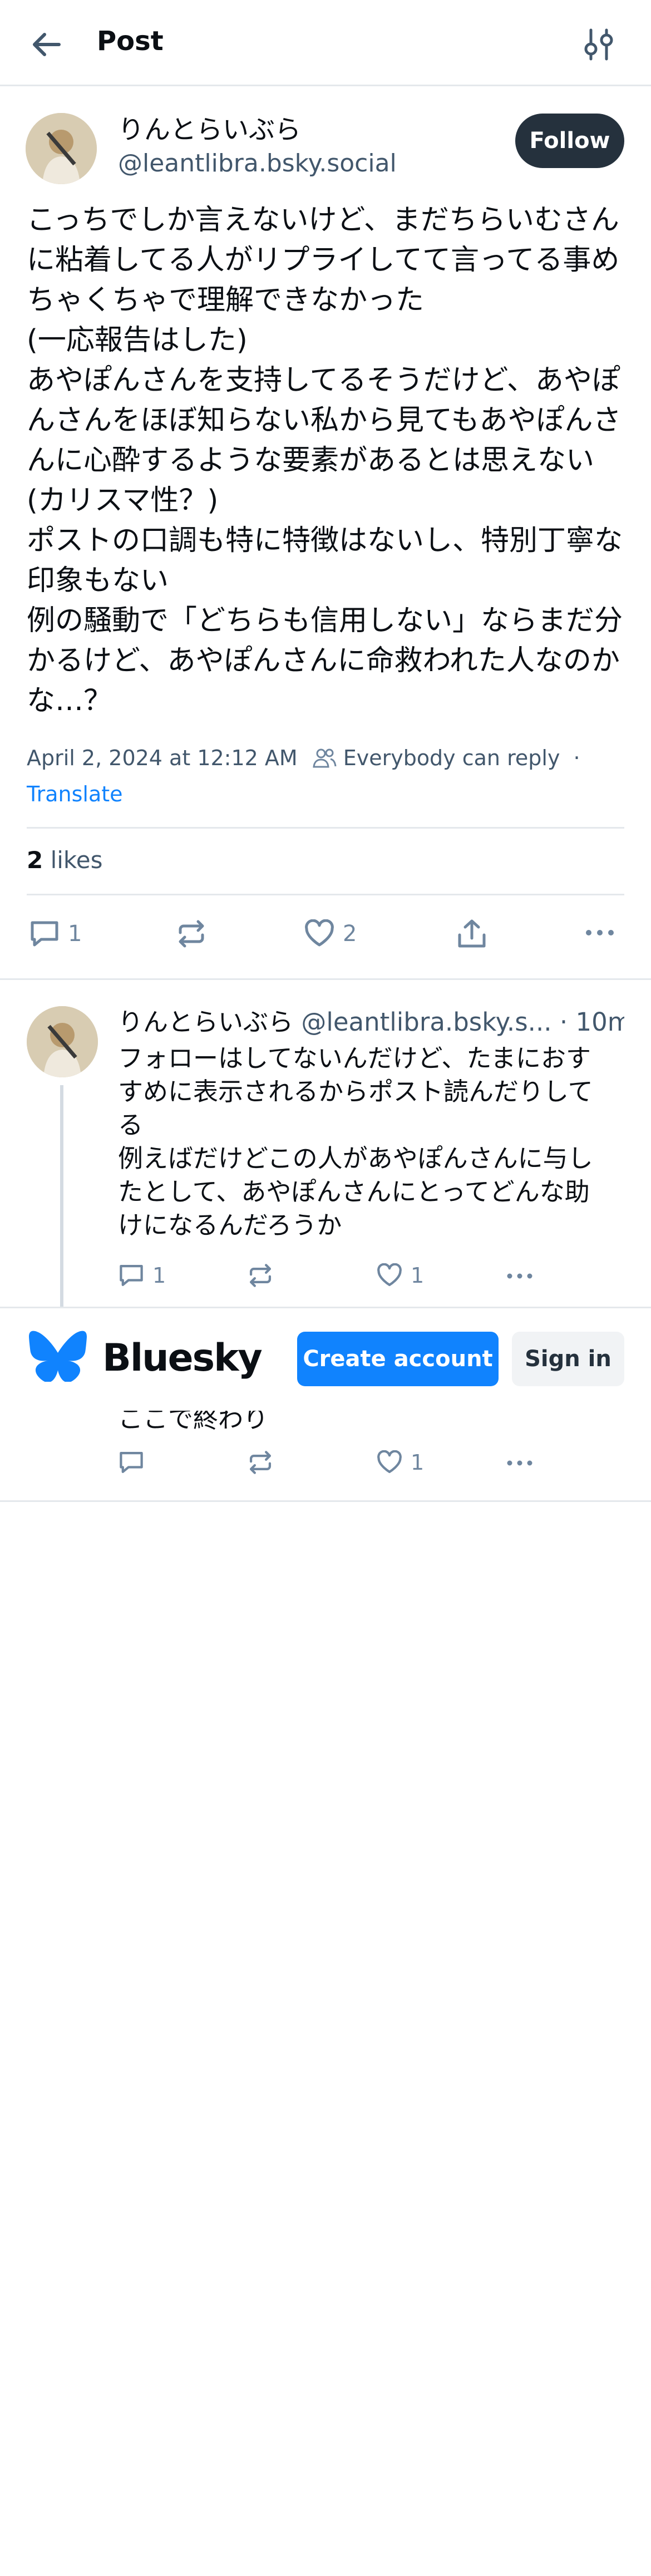 The width and height of the screenshot is (651, 2576). I want to click on likes-count: 2, so click(35, 860).